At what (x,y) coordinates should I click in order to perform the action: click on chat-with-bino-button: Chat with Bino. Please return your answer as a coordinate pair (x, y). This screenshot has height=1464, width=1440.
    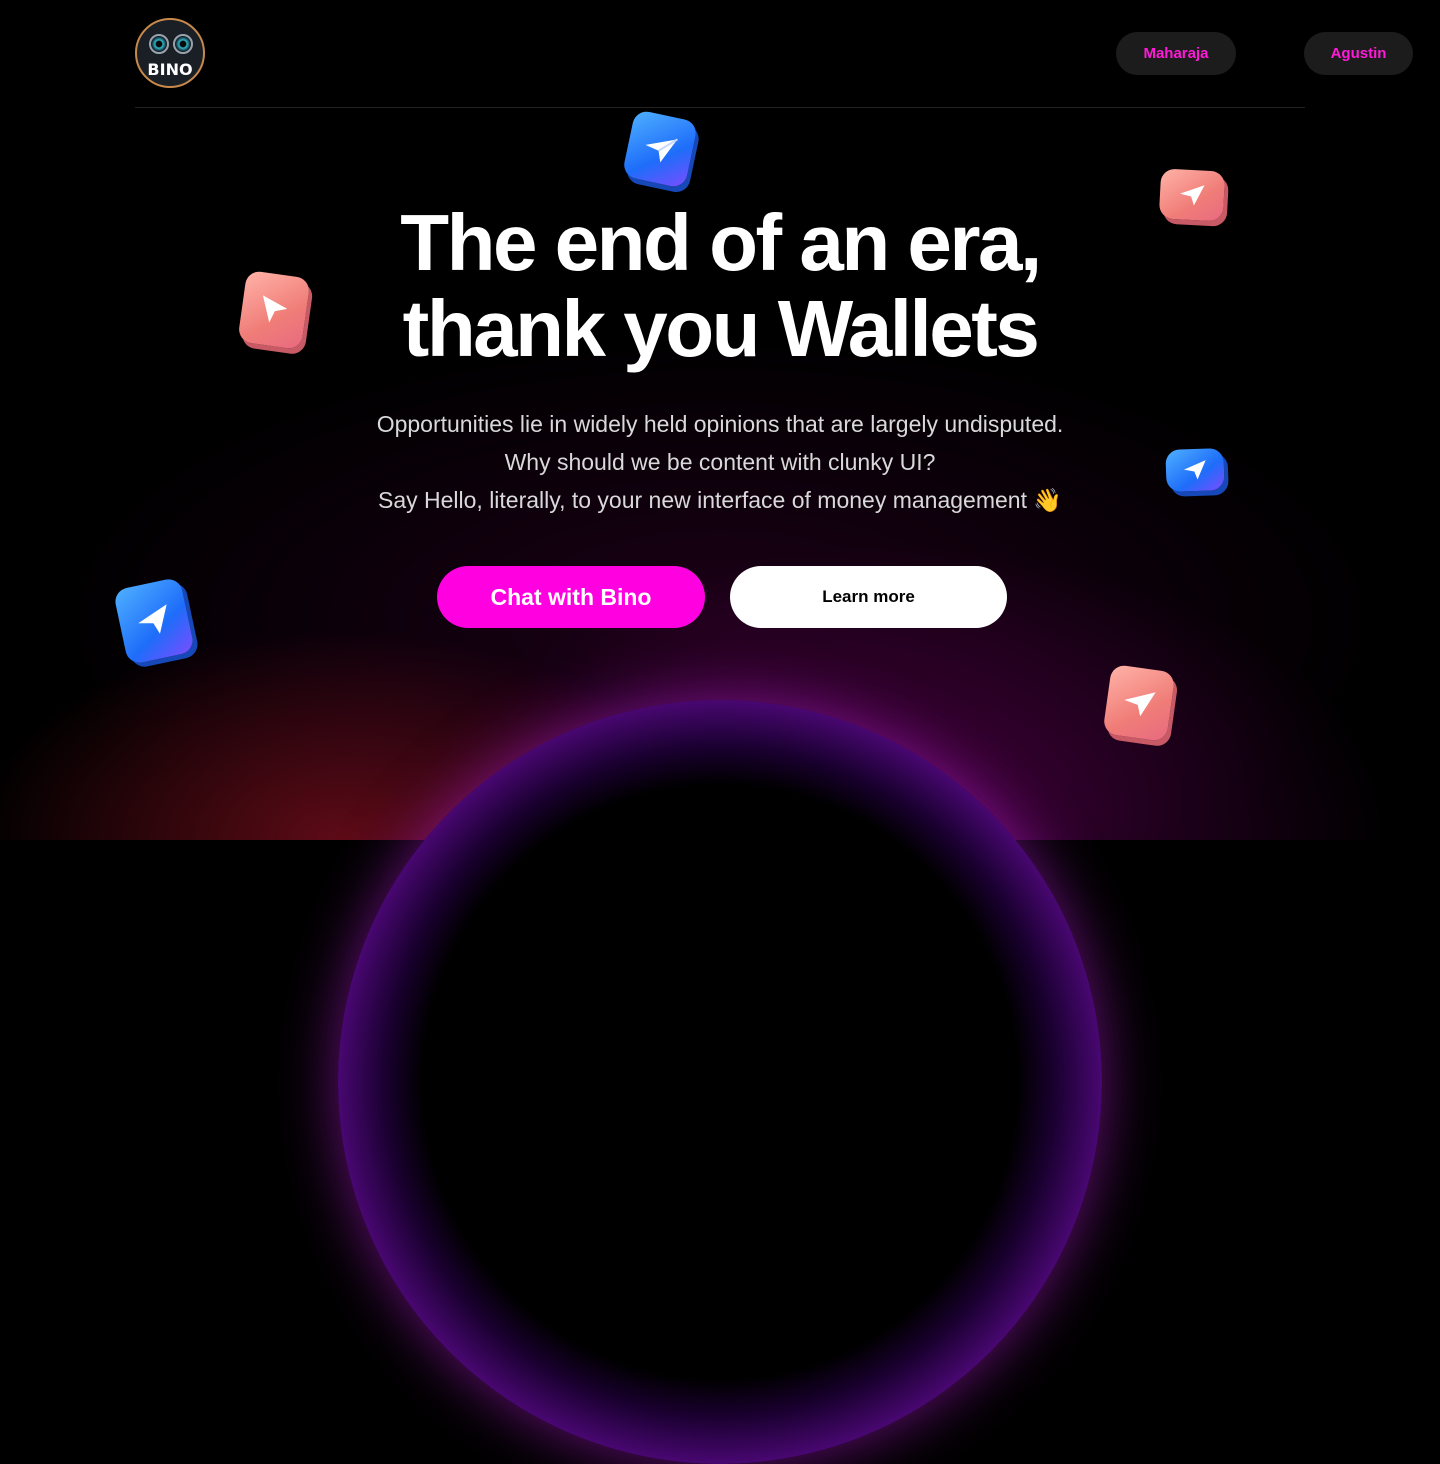
    Looking at the image, I should click on (571, 597).